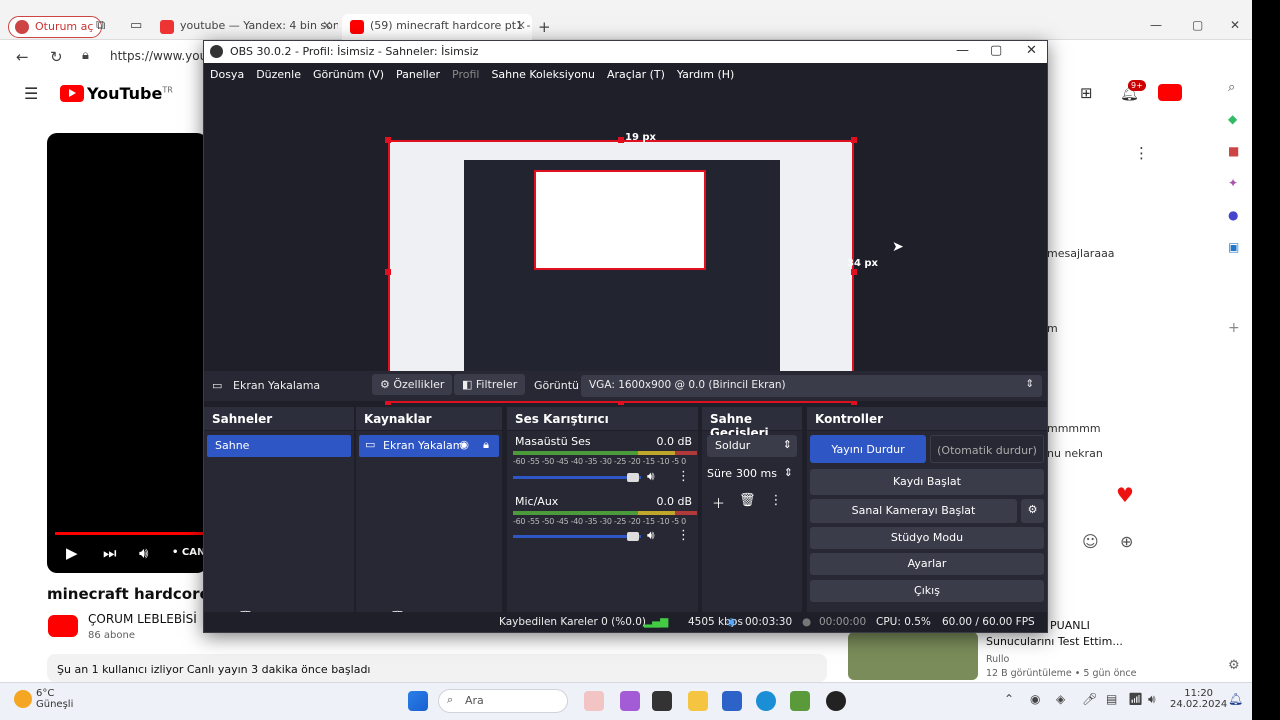  Describe the element at coordinates (429, 446) in the screenshot. I see `source-item: ▭ Ekran Yakalam ◉ 🔒︎` at that location.